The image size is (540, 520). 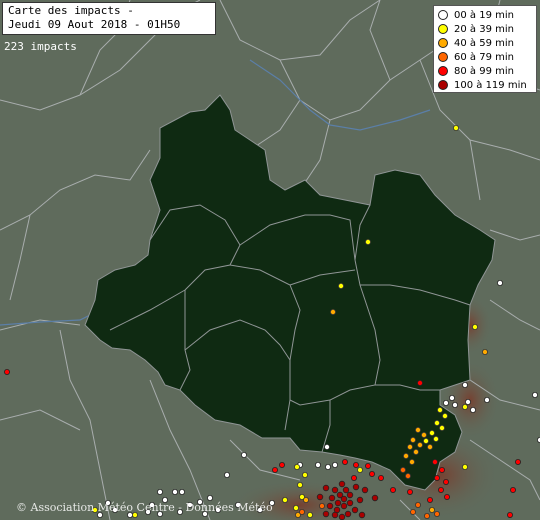 I want to click on title-line-2: Jeudi 09 Aout 2018 - 01H50, so click(x=94, y=24).